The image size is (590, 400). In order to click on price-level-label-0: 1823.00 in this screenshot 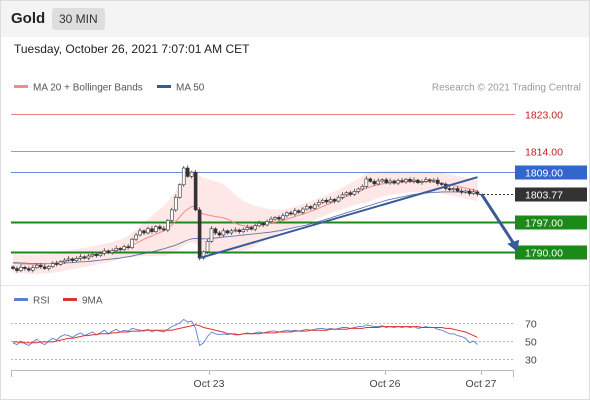, I will do `click(544, 115)`.